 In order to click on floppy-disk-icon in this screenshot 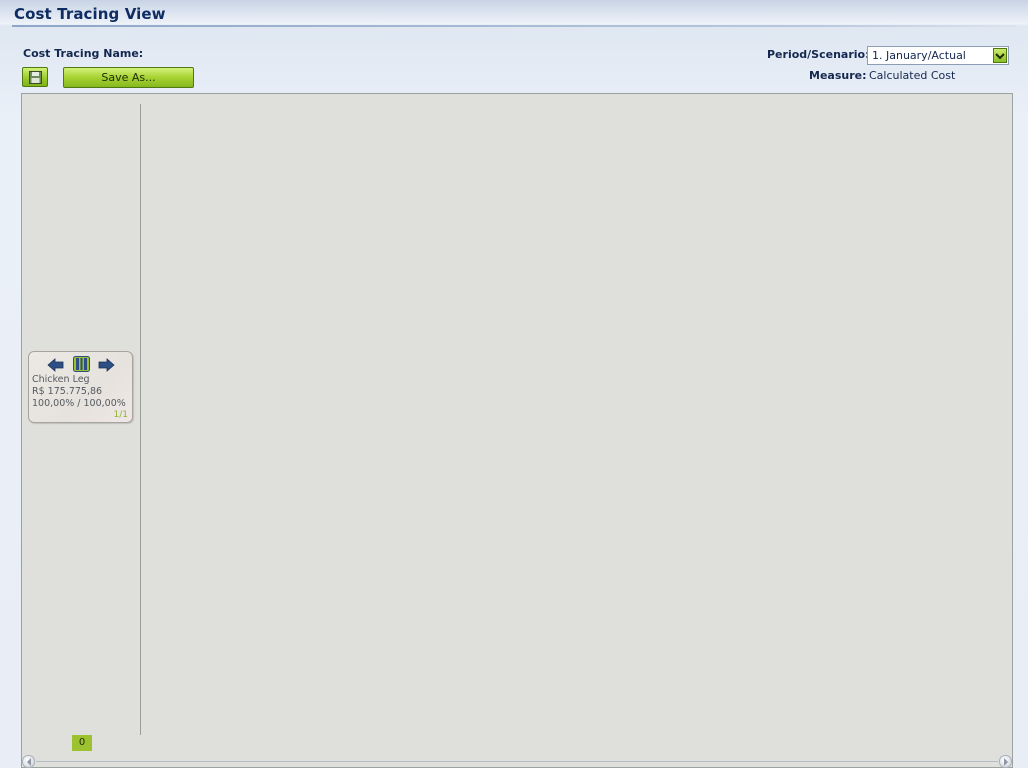, I will do `click(35, 77)`.